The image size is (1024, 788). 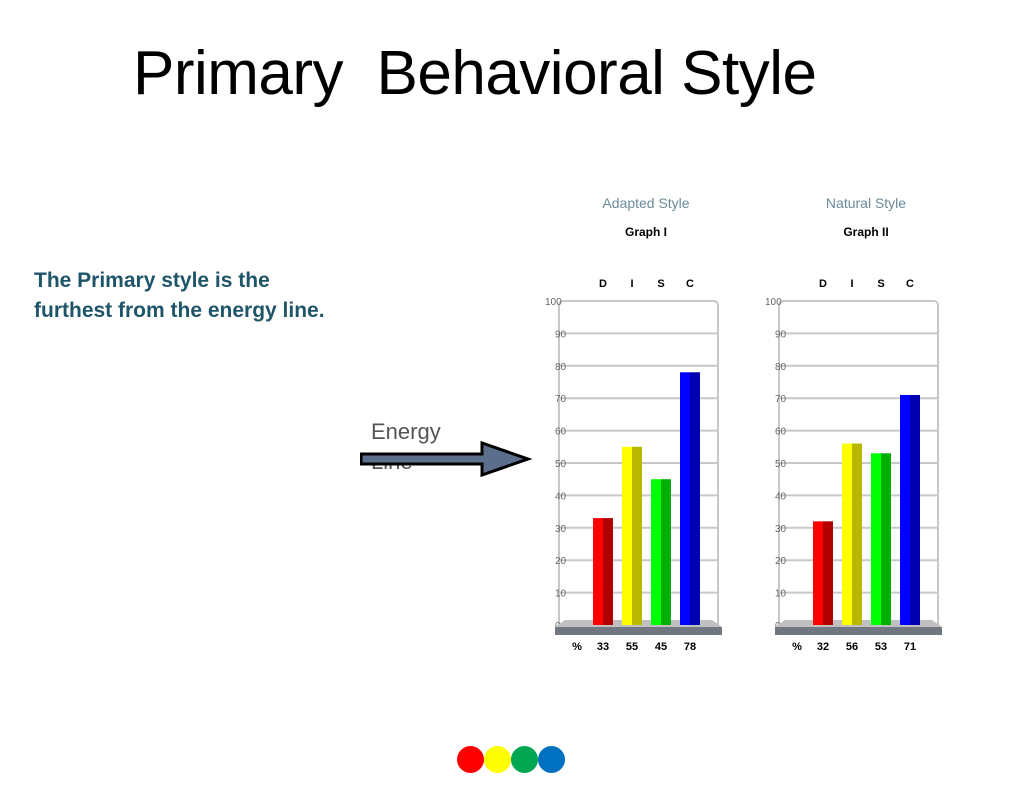 What do you see at coordinates (910, 647) in the screenshot?
I see `value-label: 71` at bounding box center [910, 647].